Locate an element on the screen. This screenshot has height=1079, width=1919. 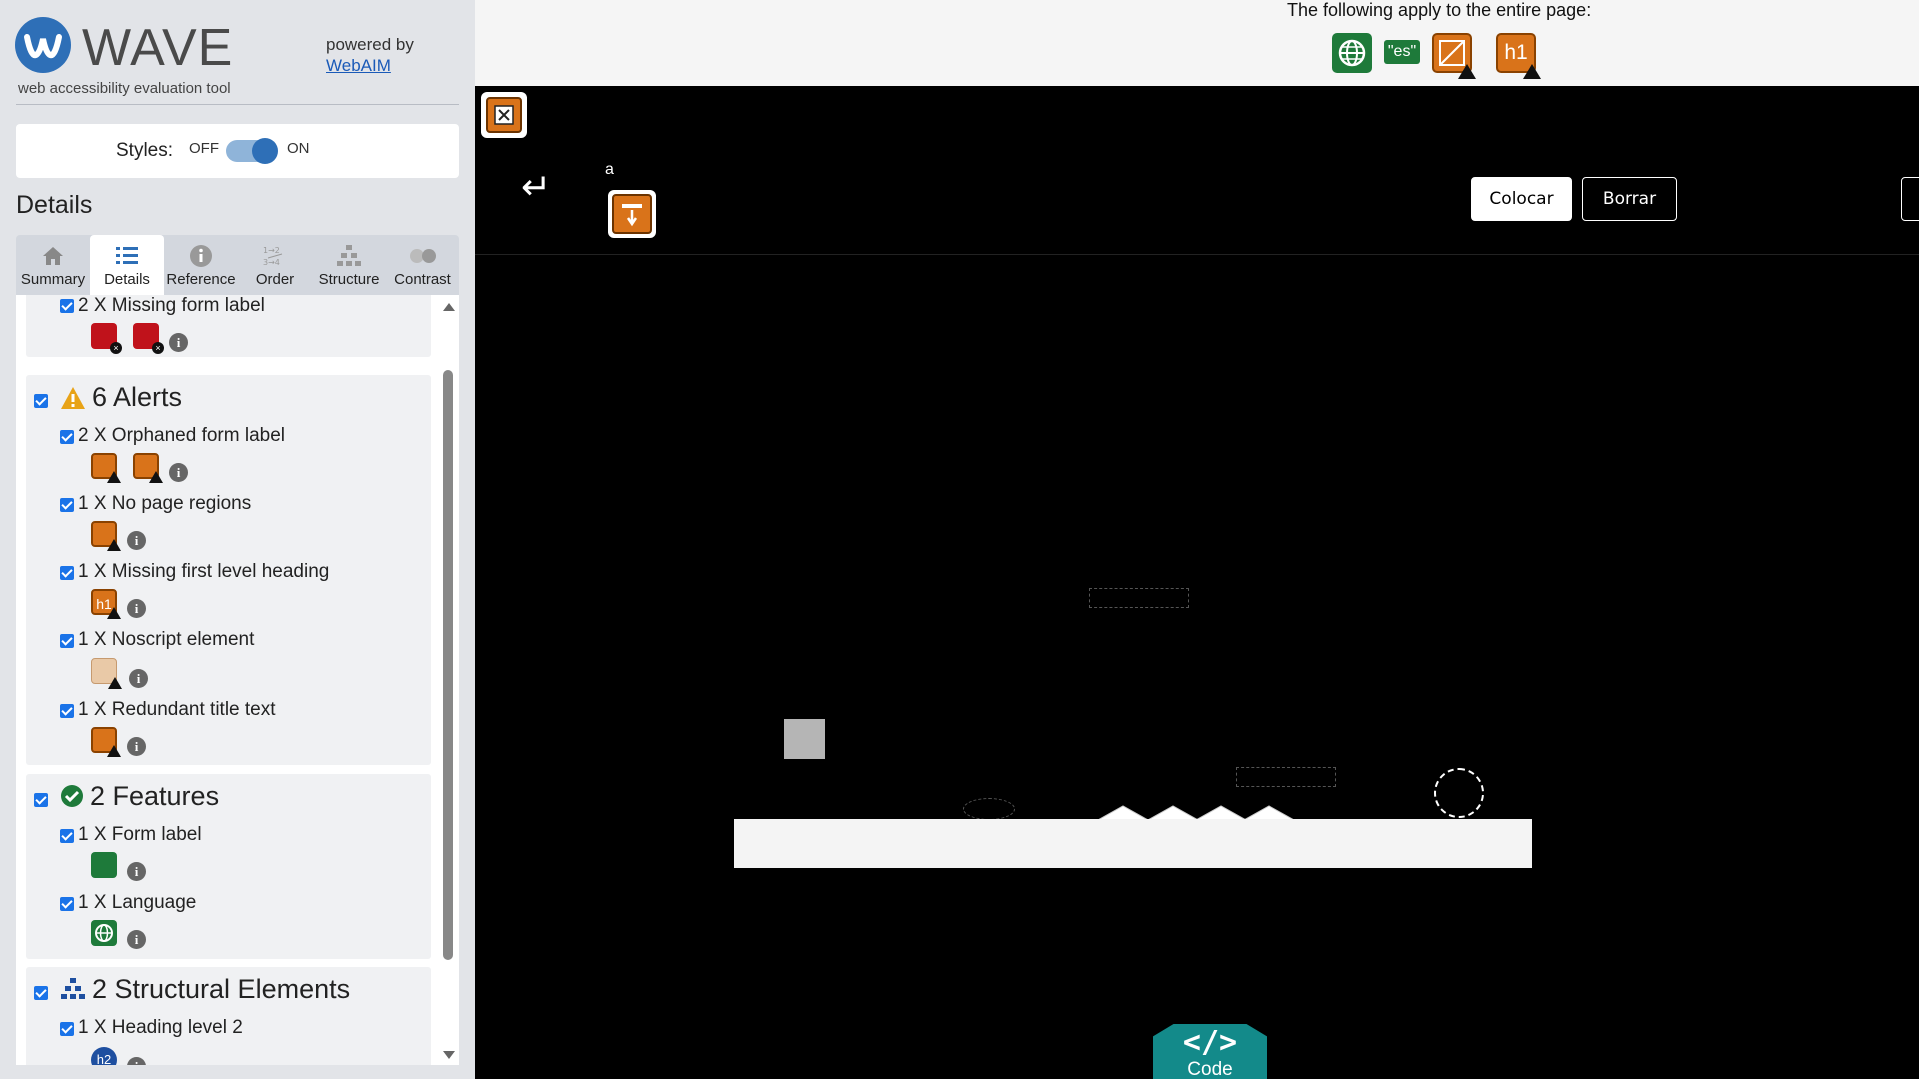
noscript-icon is located at coordinates (106, 673).